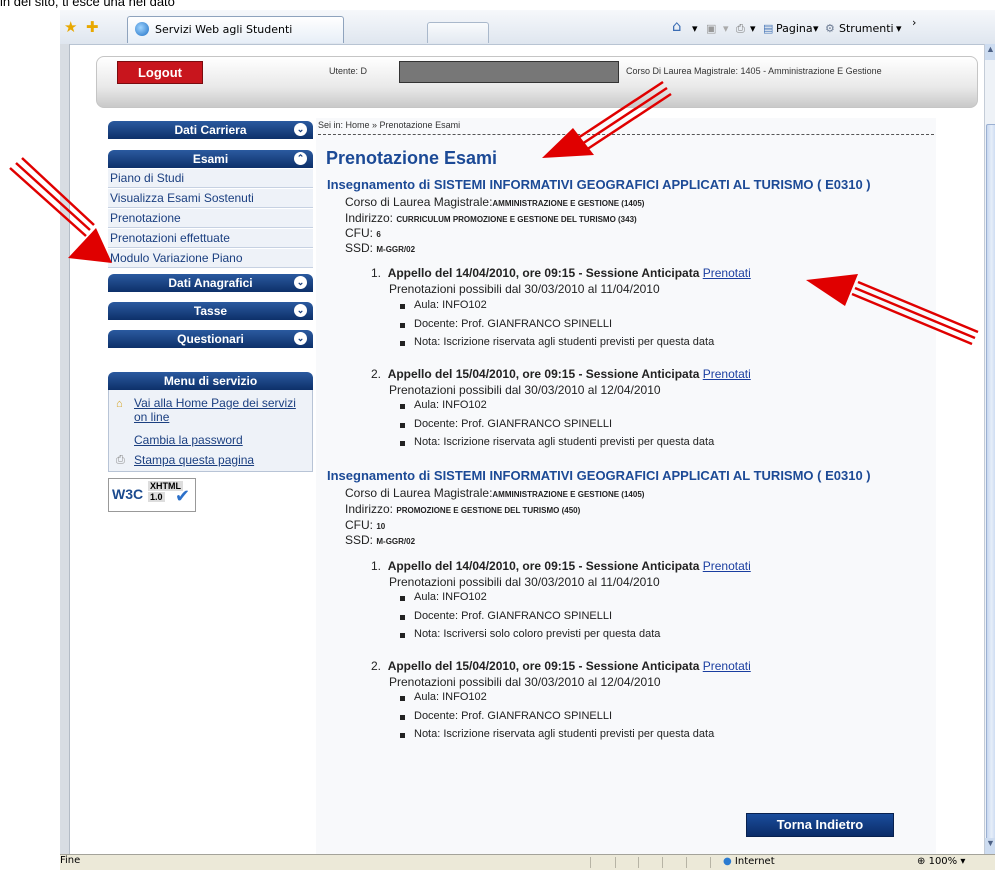  I want to click on w3c-xhtml-badge: W3C XHTML 1.0 ✔, so click(152, 495).